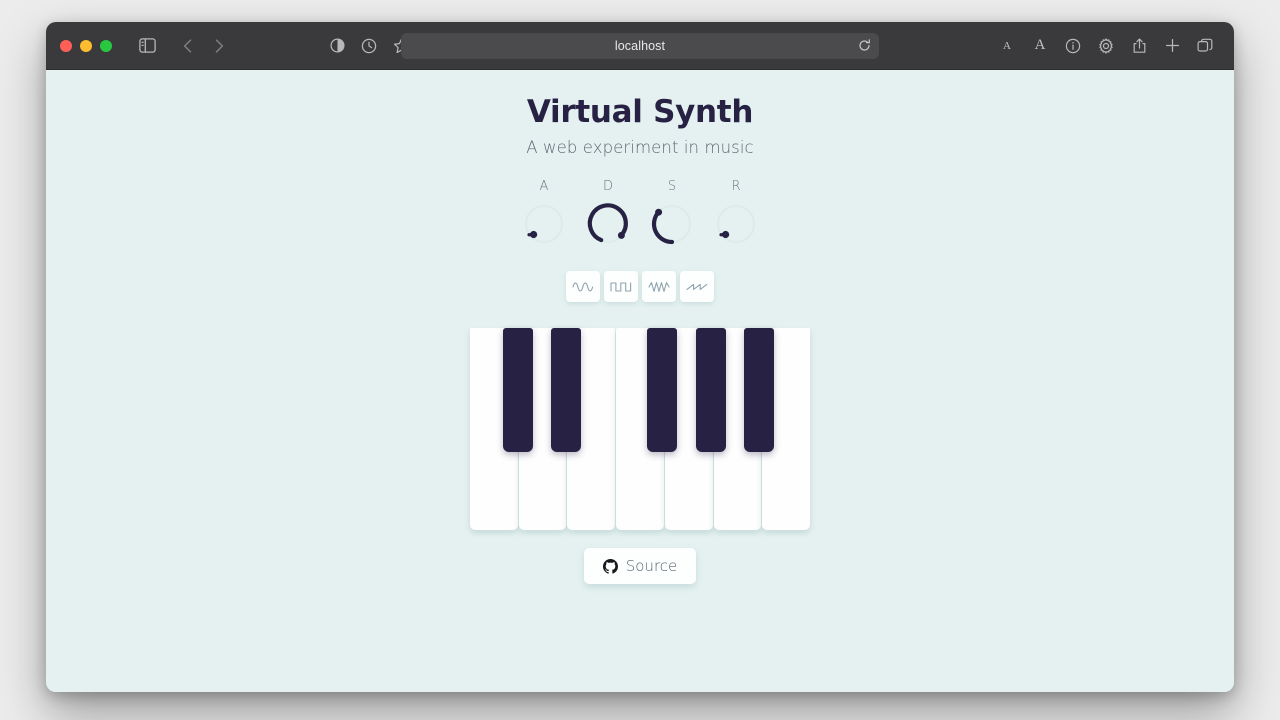 The image size is (1280, 720). I want to click on knob-sustain-dial, so click(672, 224).